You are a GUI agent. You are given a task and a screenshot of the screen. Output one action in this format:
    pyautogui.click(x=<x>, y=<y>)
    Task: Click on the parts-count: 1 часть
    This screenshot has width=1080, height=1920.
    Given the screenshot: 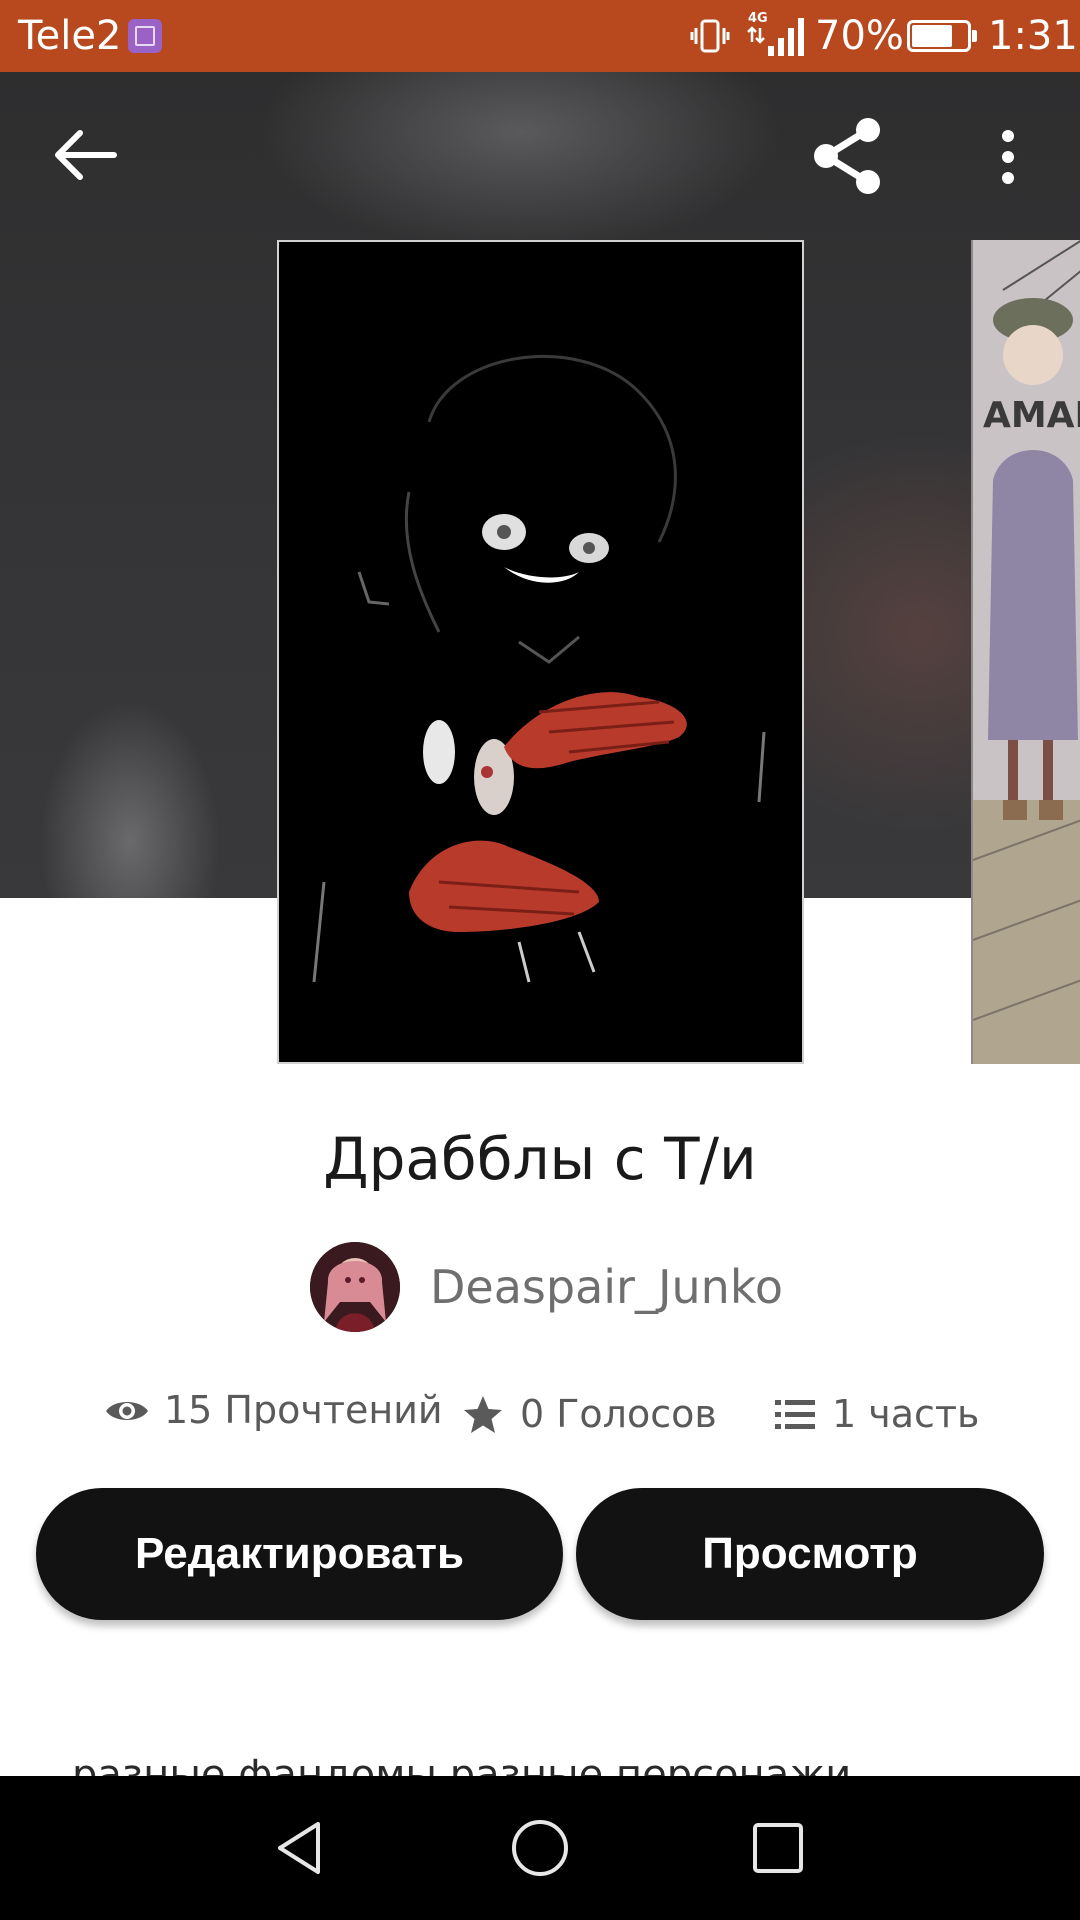 What is the action you would take?
    pyautogui.click(x=906, y=1414)
    